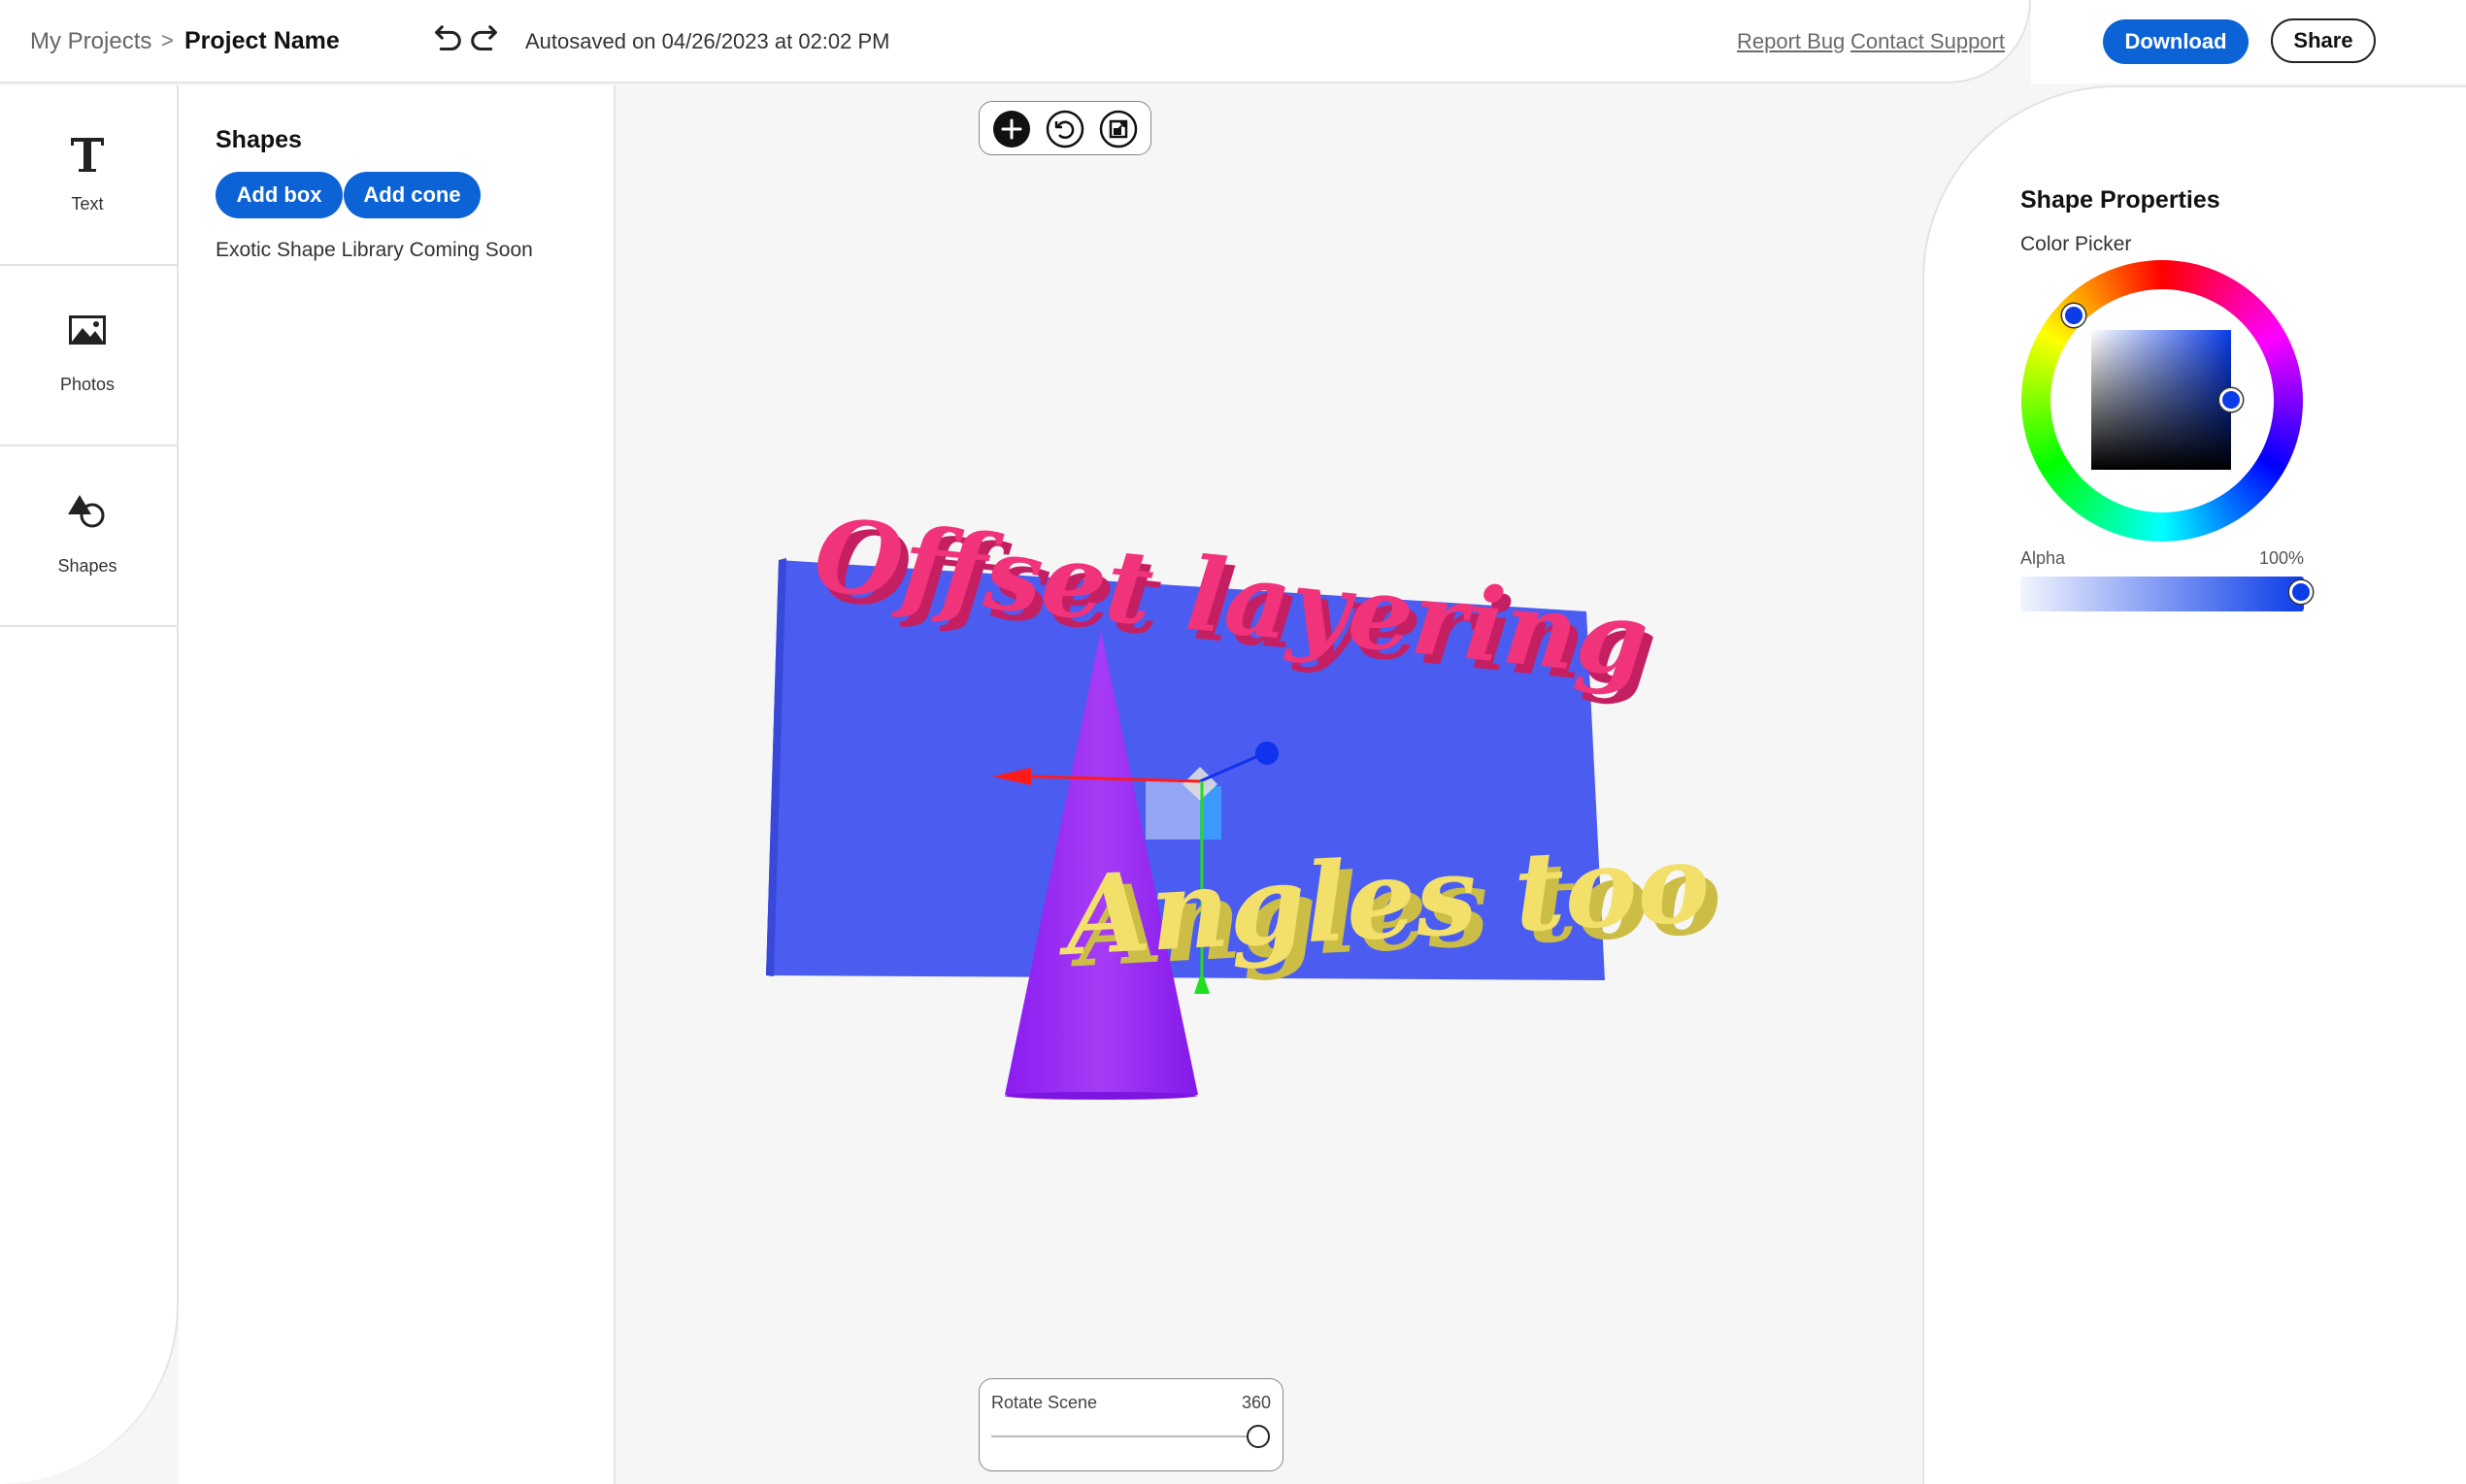 This screenshot has width=2466, height=1484. Describe the element at coordinates (2176, 41) in the screenshot. I see `download-button: Download` at that location.